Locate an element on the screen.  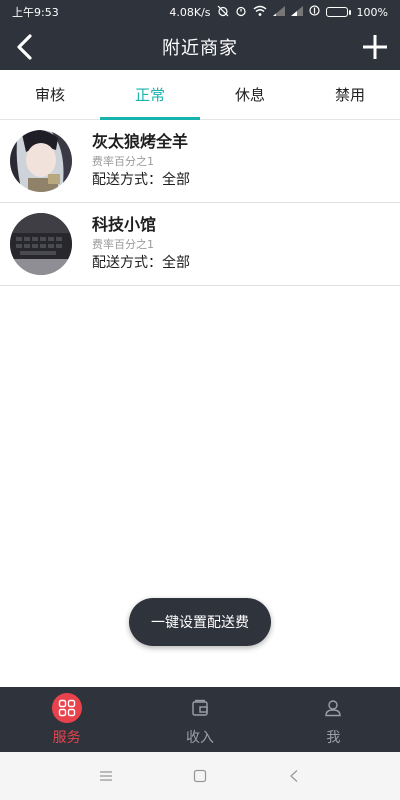
data-saver-icon is located at coordinates (314, 12).